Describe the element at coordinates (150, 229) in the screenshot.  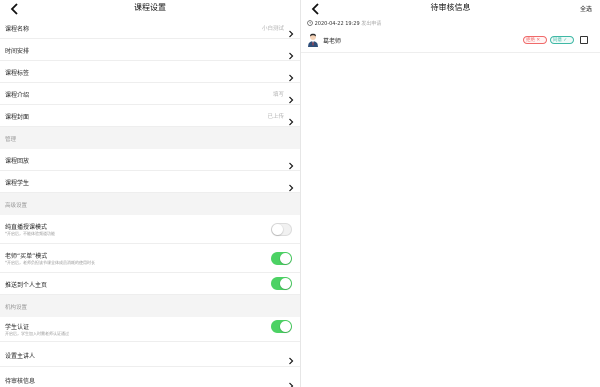
I see `row-live-only-mode: 纯直播授课模式 *开启后，不能体验频道功能` at that location.